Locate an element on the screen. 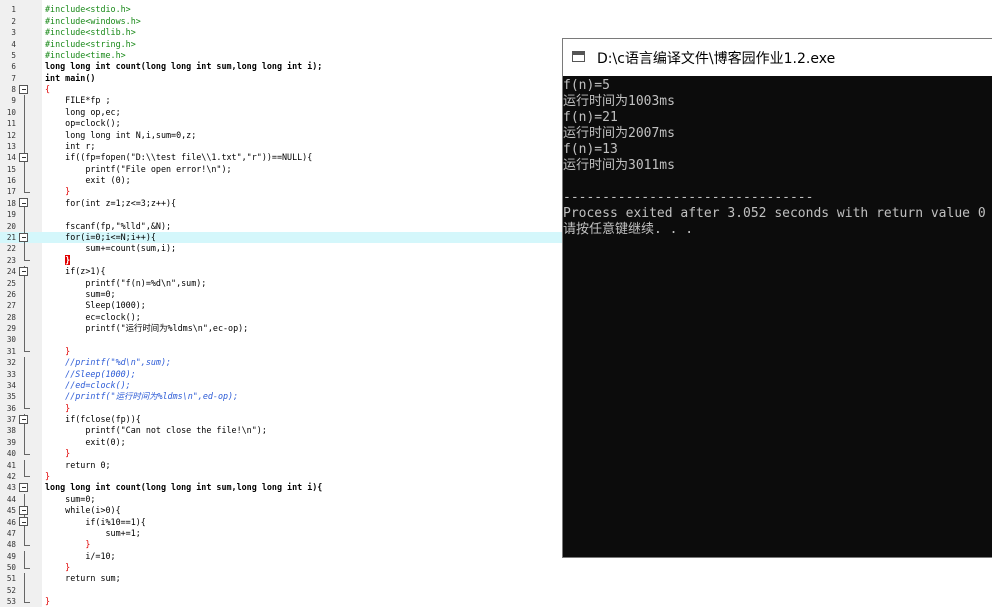 This screenshot has width=992, height=608. code-text: exit(0); is located at coordinates (85, 441).